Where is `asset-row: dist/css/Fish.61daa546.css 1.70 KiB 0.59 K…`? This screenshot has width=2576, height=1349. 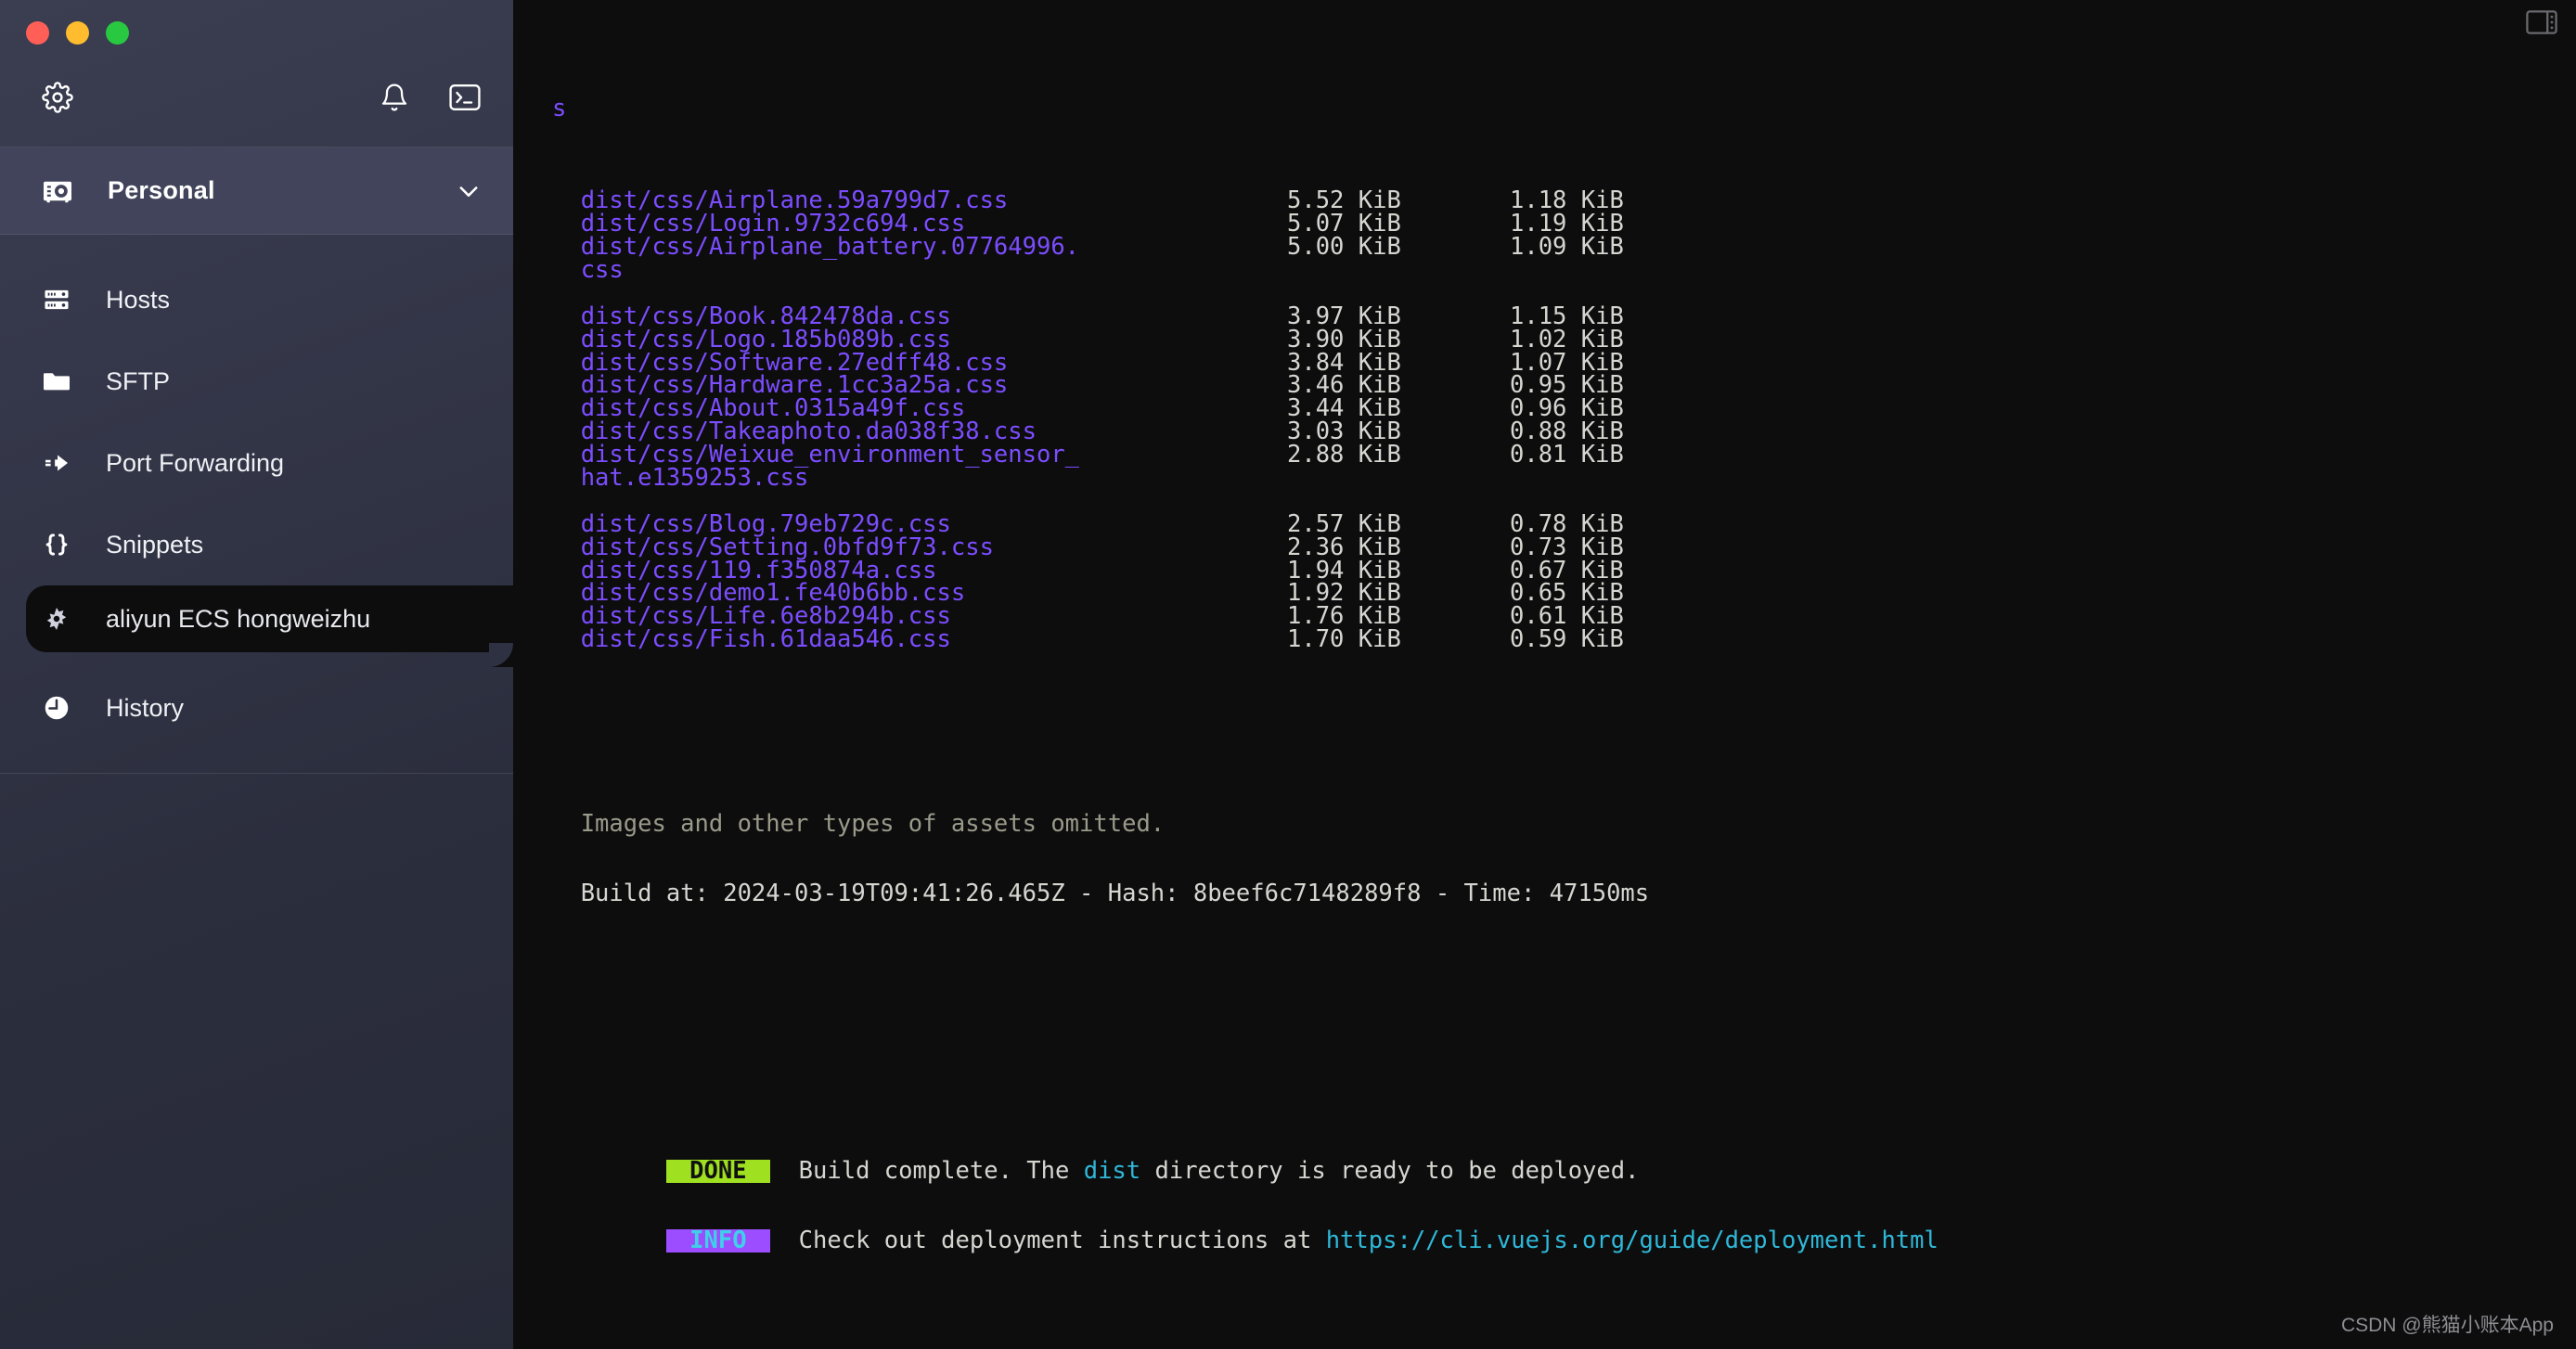
asset-row: dist/css/Fish.61daa546.css 1.70 KiB 0.59 K… is located at coordinates (1564, 640).